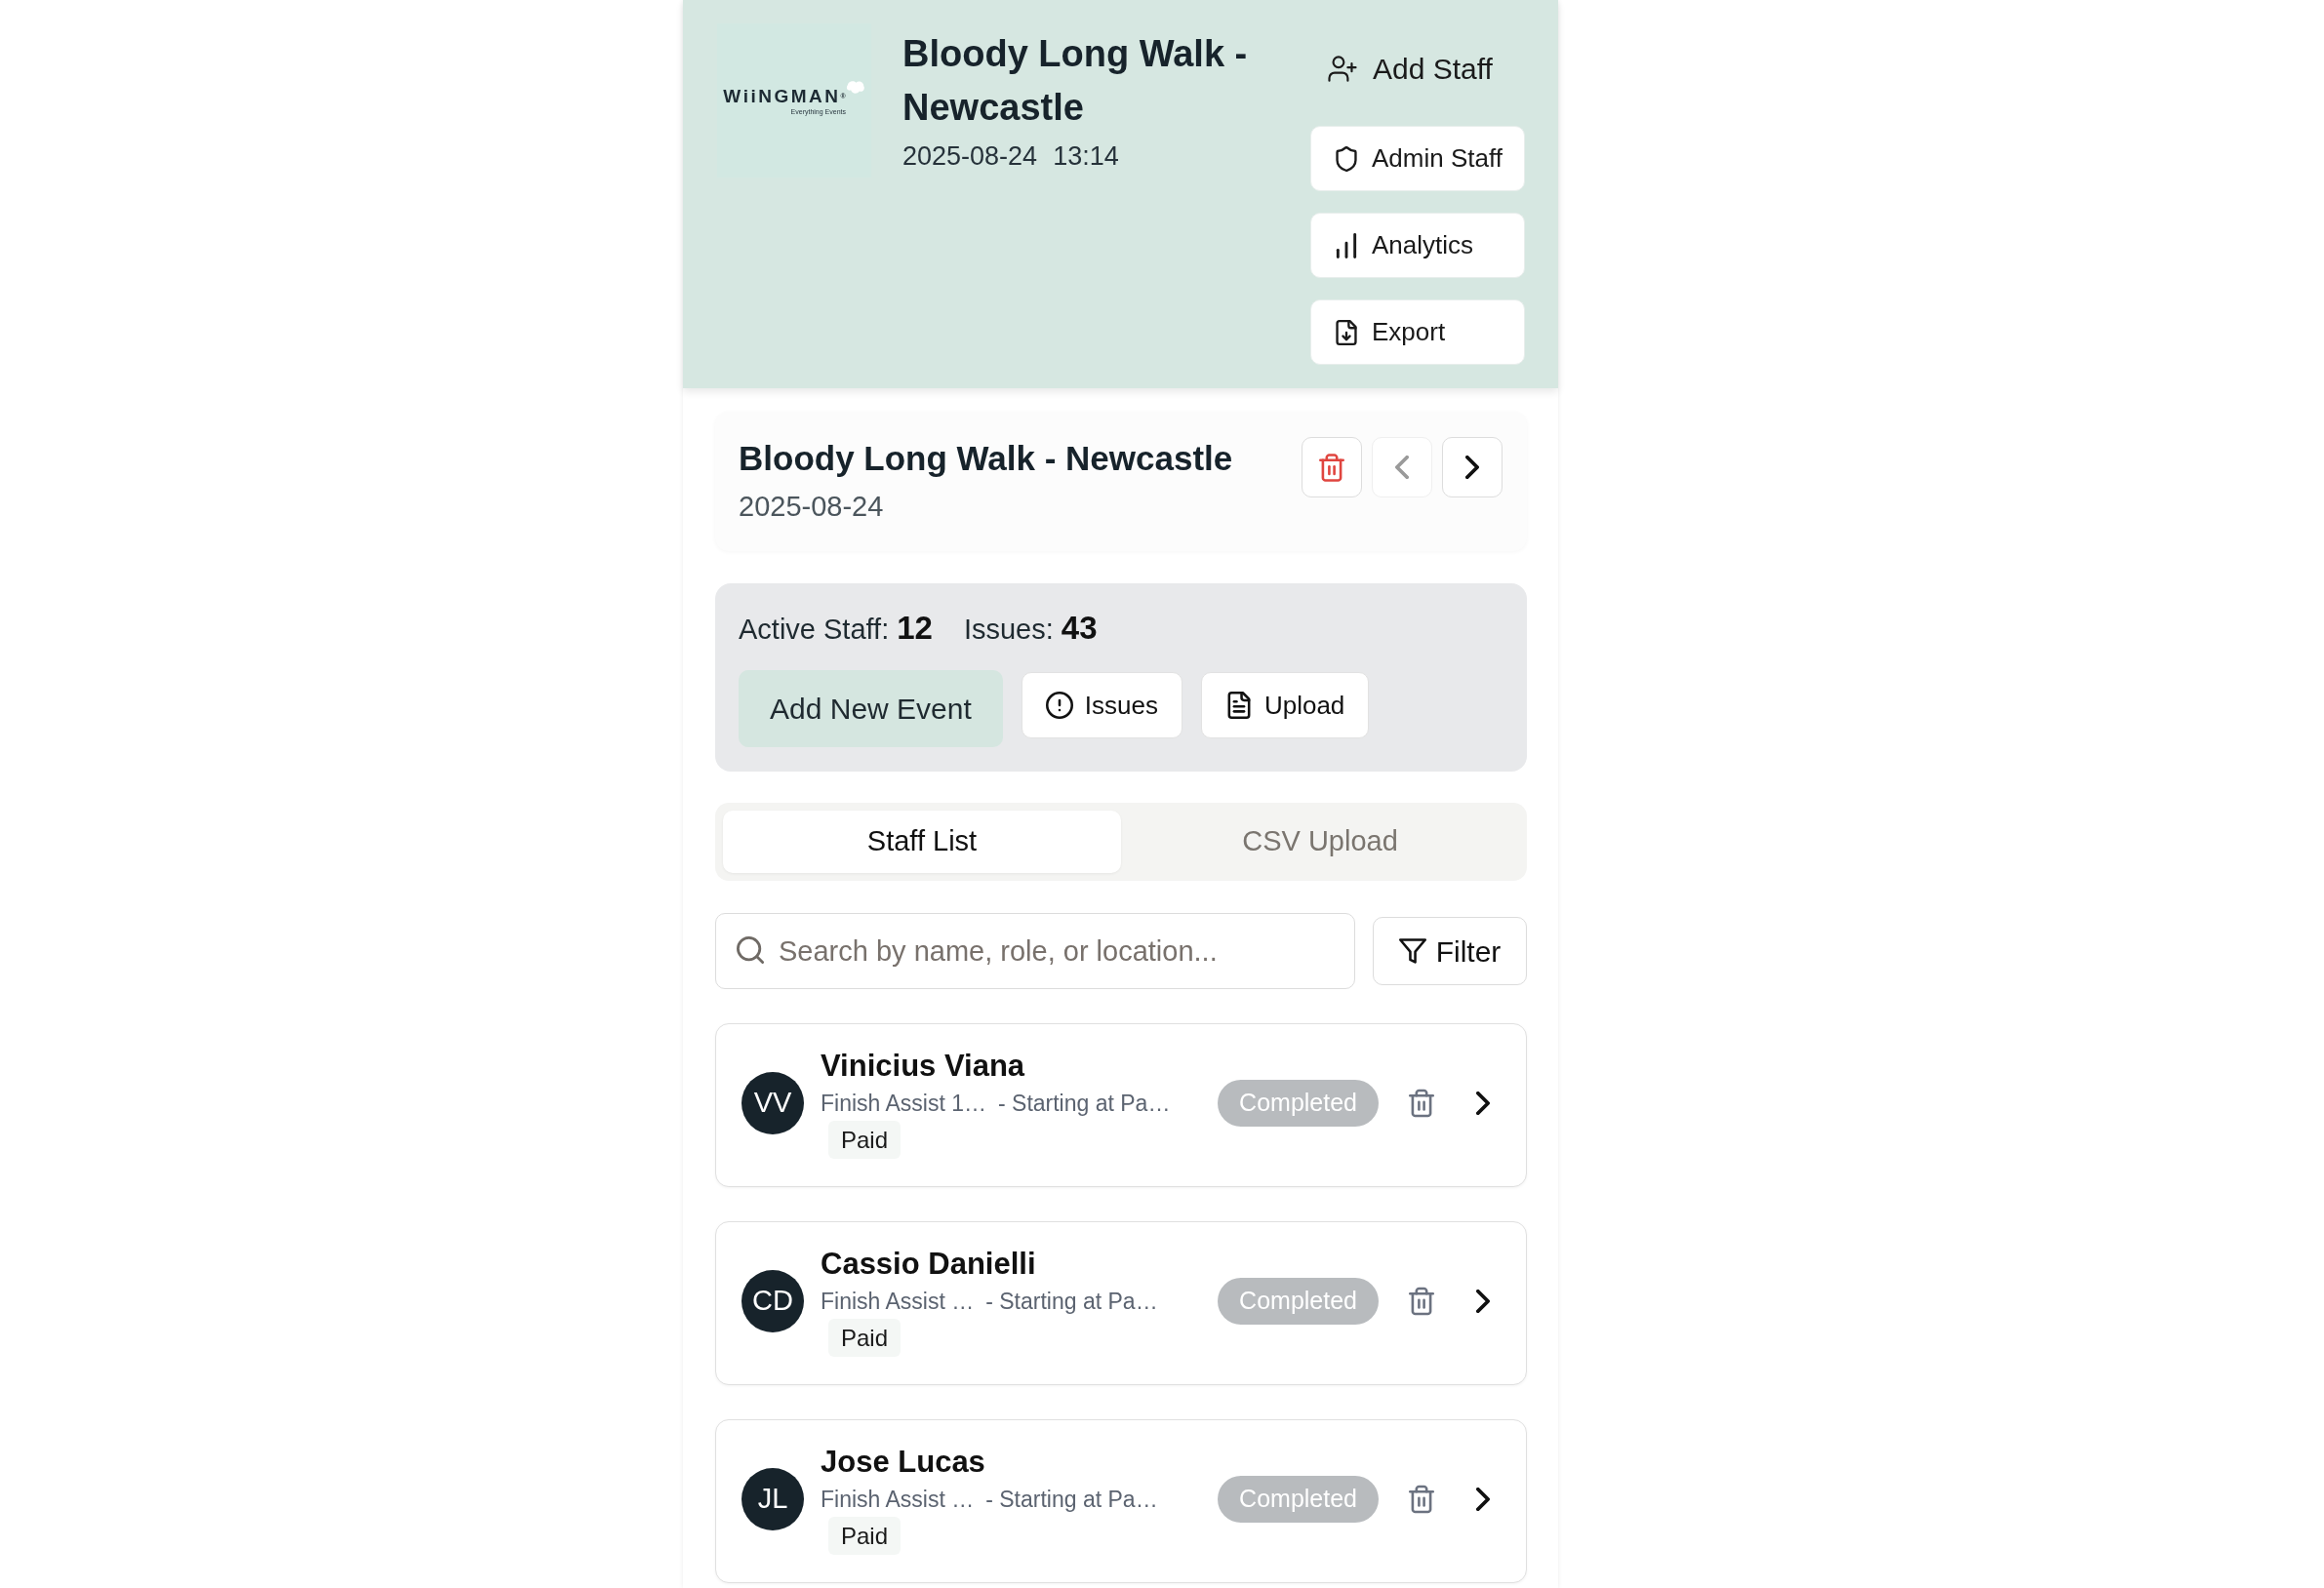  Describe the element at coordinates (1417, 68) in the screenshot. I see `text-button: Add Staff` at that location.